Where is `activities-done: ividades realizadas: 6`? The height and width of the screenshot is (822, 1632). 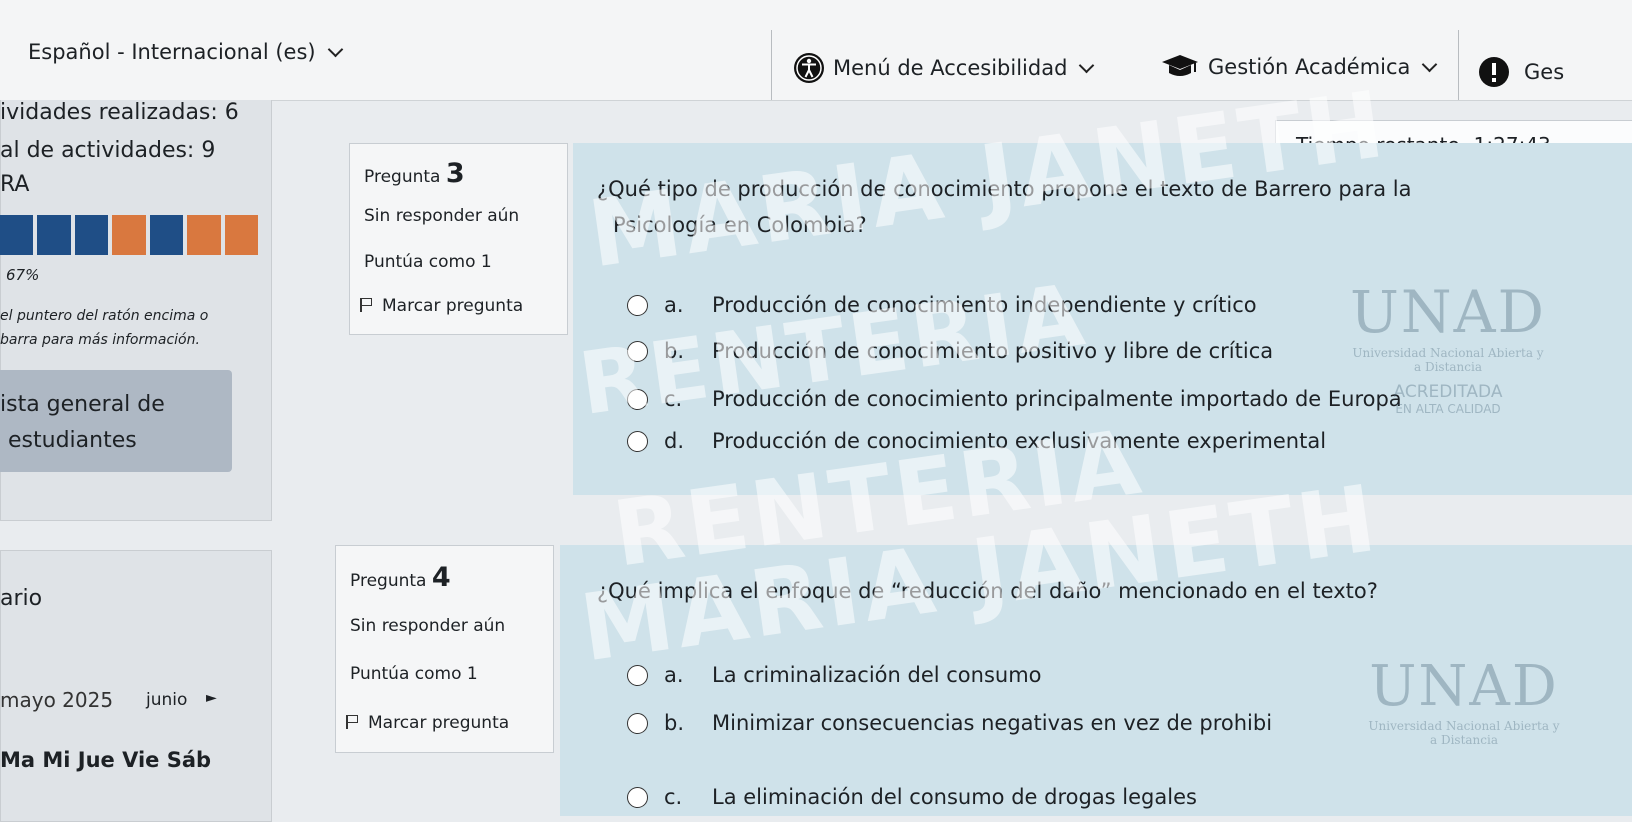
activities-done: ividades realizadas: 6 is located at coordinates (119, 112).